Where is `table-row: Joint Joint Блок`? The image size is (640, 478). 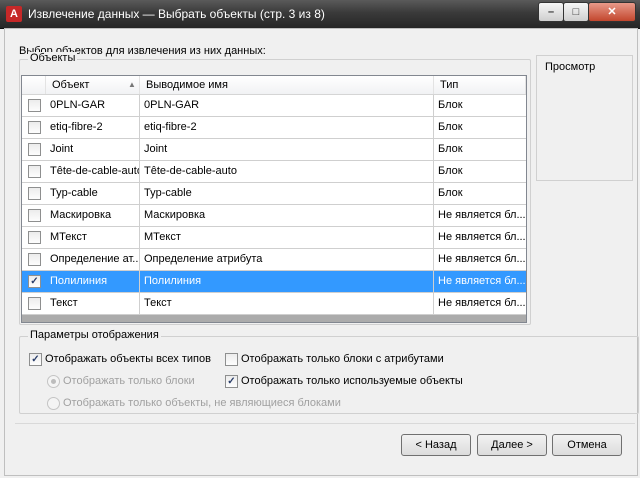 table-row: Joint Joint Блок is located at coordinates (274, 150).